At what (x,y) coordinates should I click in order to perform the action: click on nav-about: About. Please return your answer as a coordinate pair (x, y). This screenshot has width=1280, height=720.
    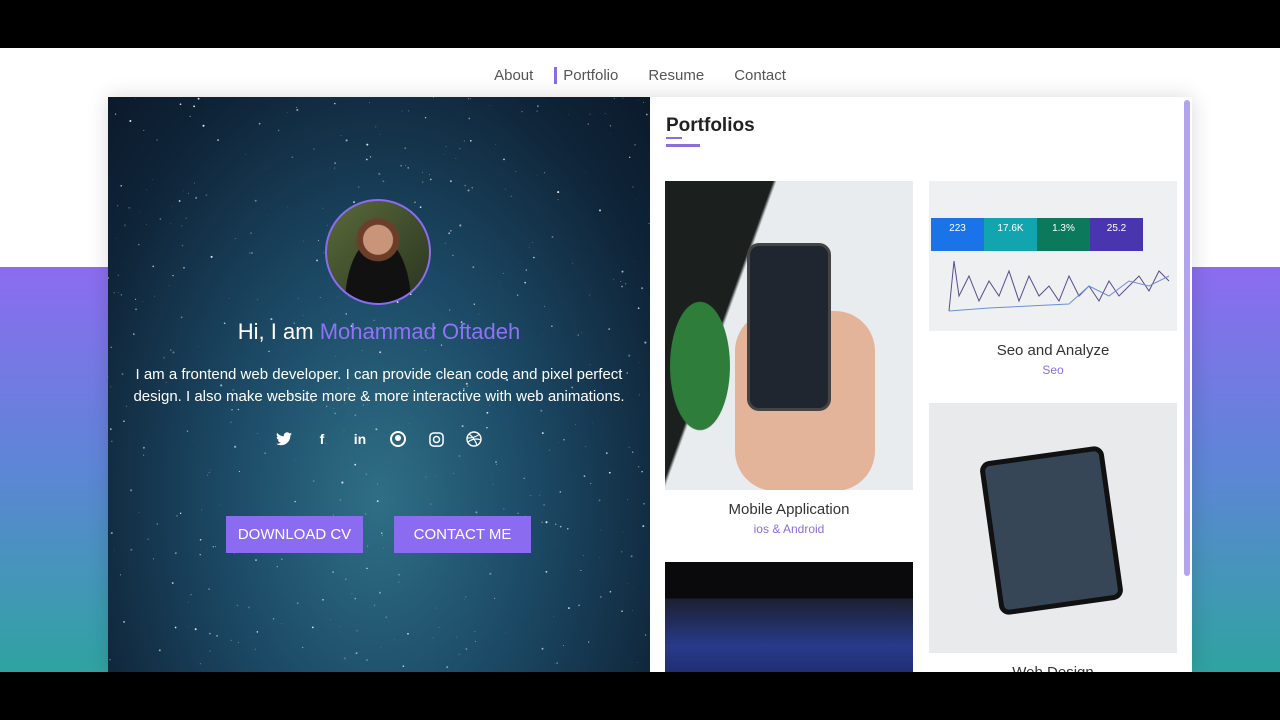
    Looking at the image, I should click on (513, 76).